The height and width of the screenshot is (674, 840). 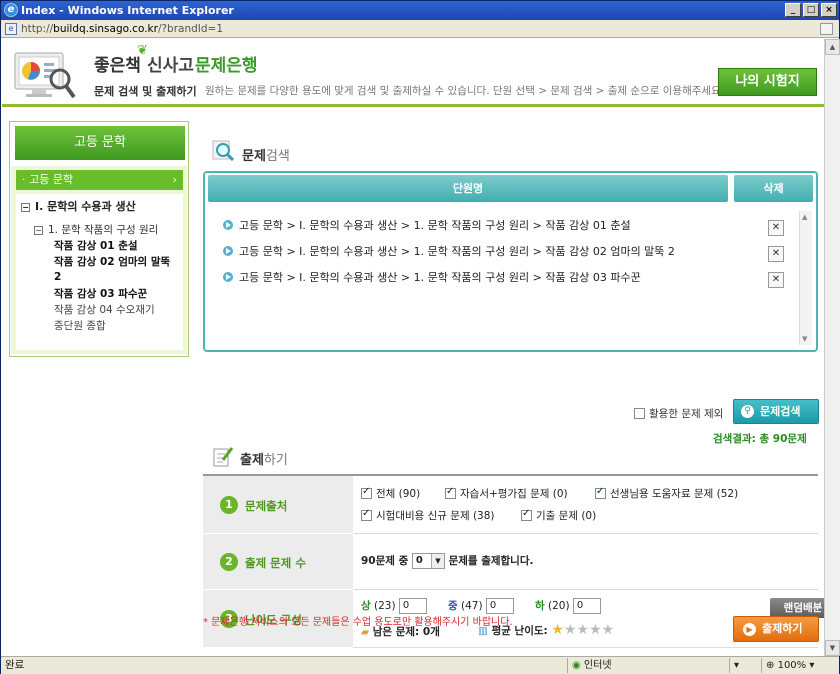 I want to click on button-label: 출제하기, so click(x=782, y=628).